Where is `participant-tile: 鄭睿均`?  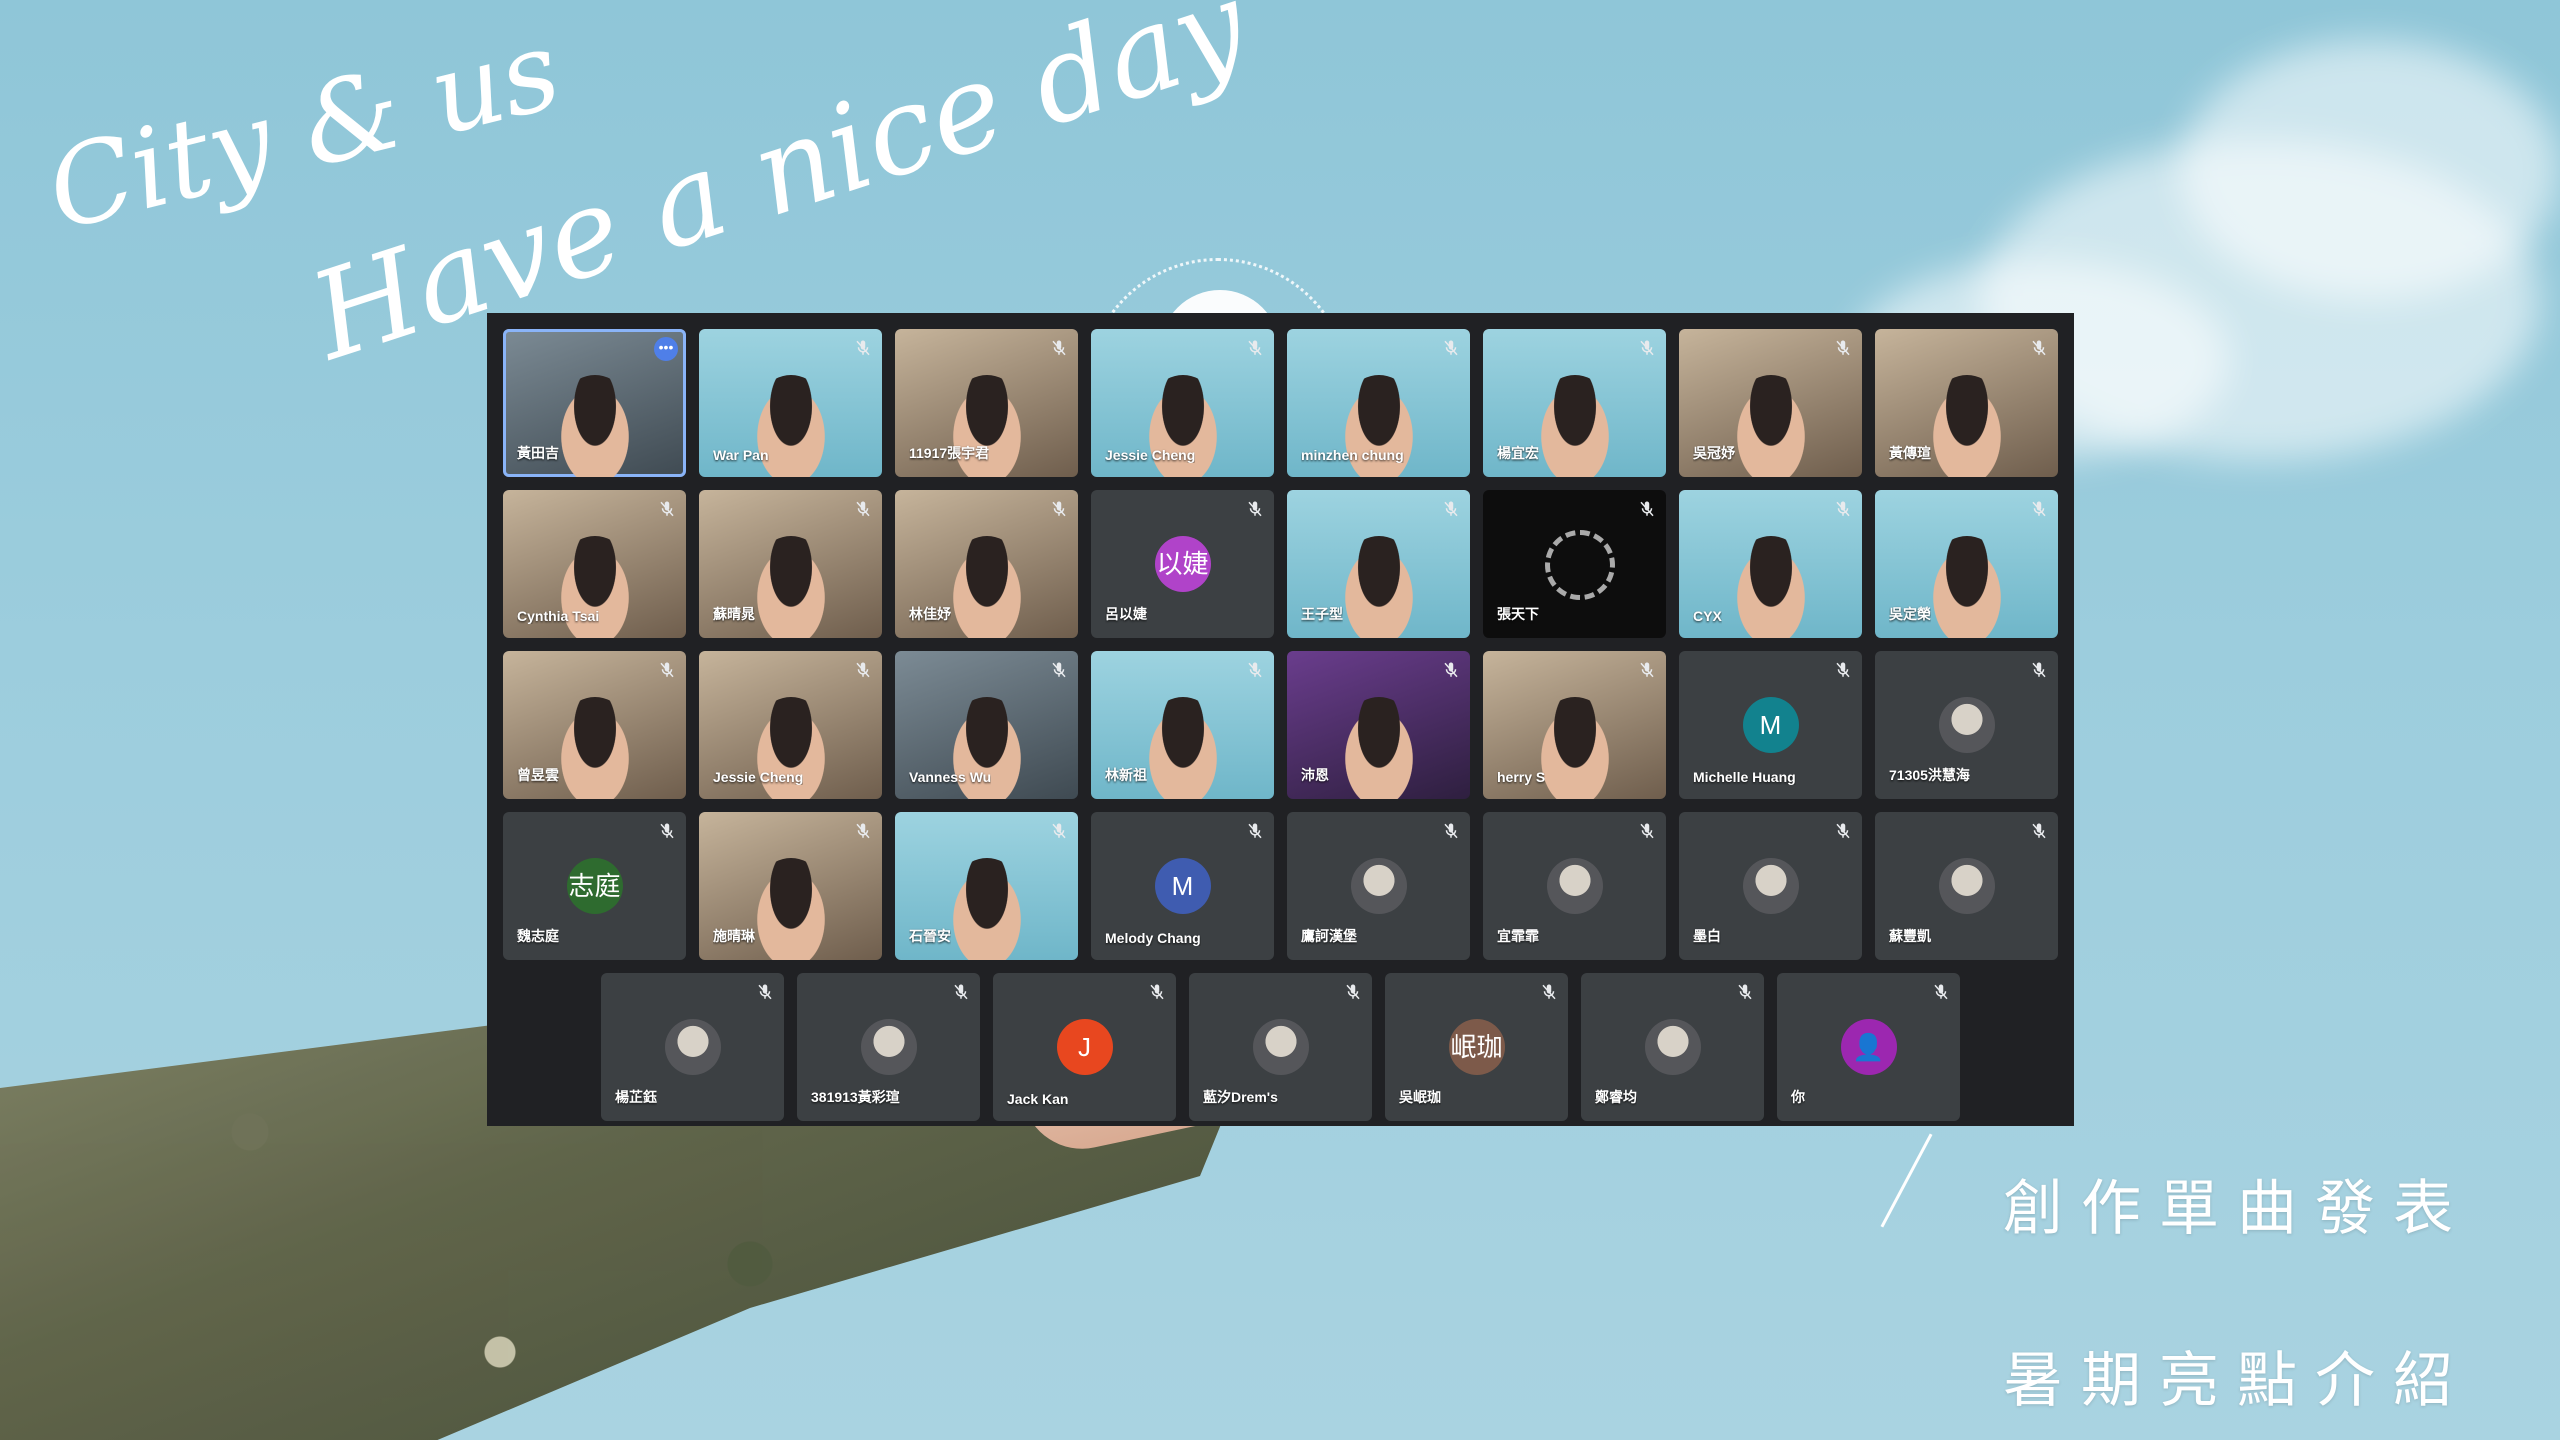 participant-tile: 鄭睿均 is located at coordinates (1672, 1047).